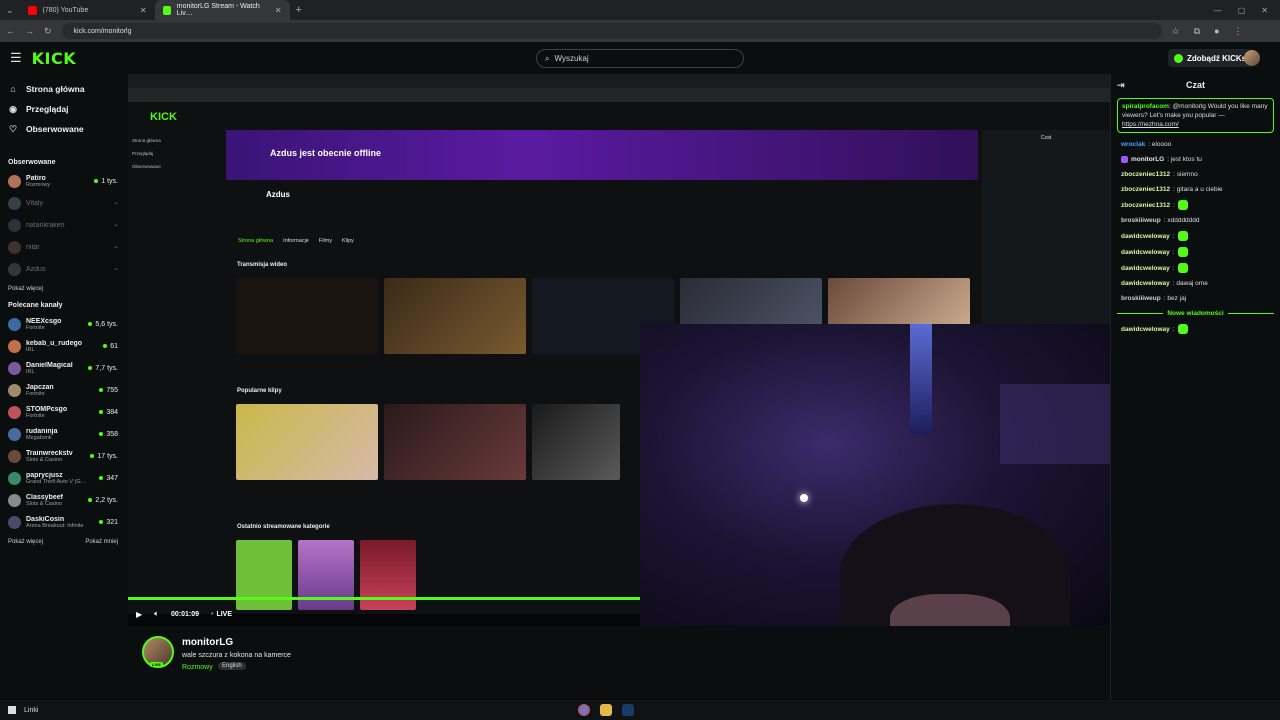  I want to click on steam-icon, so click(628, 710).